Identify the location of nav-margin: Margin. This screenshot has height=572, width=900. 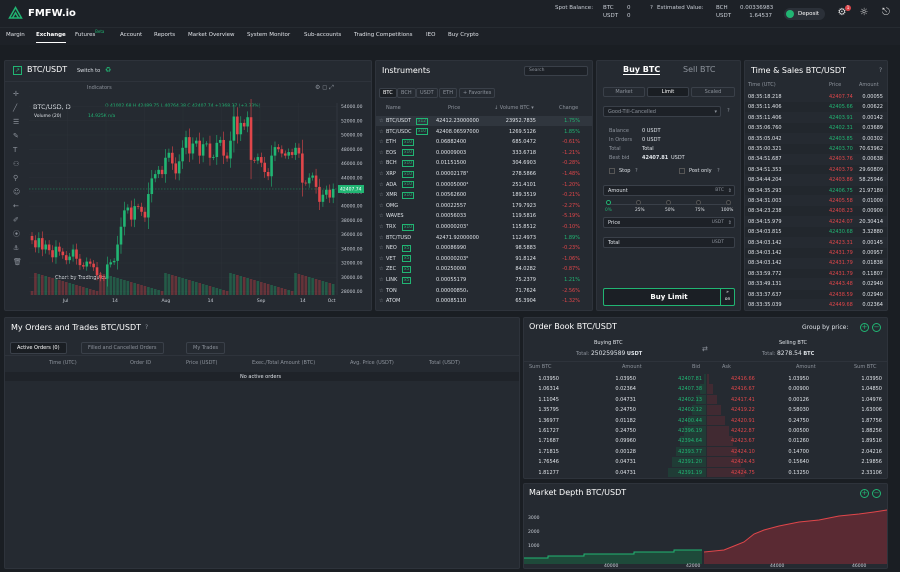
(15, 35).